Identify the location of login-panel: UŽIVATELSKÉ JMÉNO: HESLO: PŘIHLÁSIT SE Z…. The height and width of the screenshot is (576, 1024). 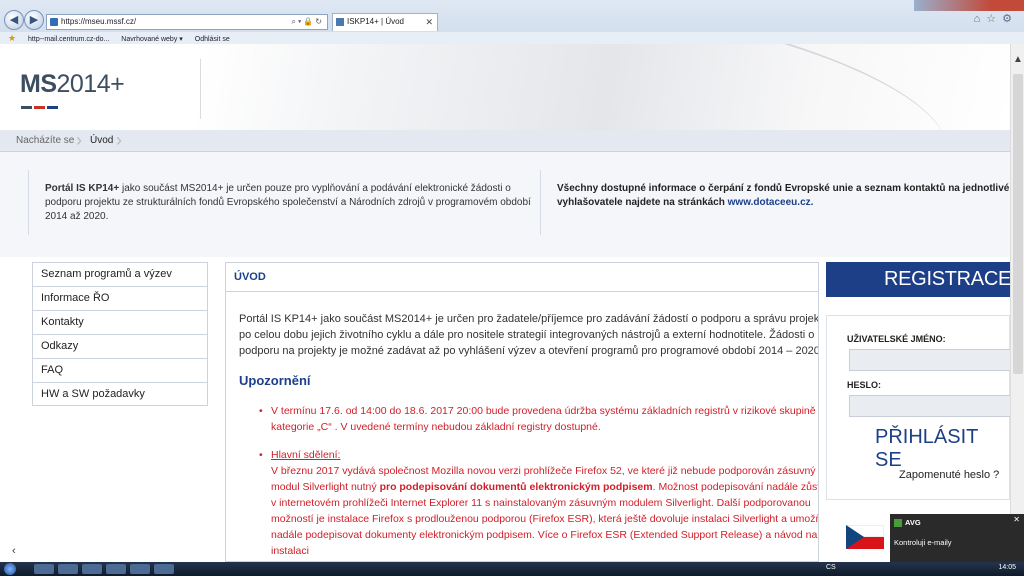
(918, 407).